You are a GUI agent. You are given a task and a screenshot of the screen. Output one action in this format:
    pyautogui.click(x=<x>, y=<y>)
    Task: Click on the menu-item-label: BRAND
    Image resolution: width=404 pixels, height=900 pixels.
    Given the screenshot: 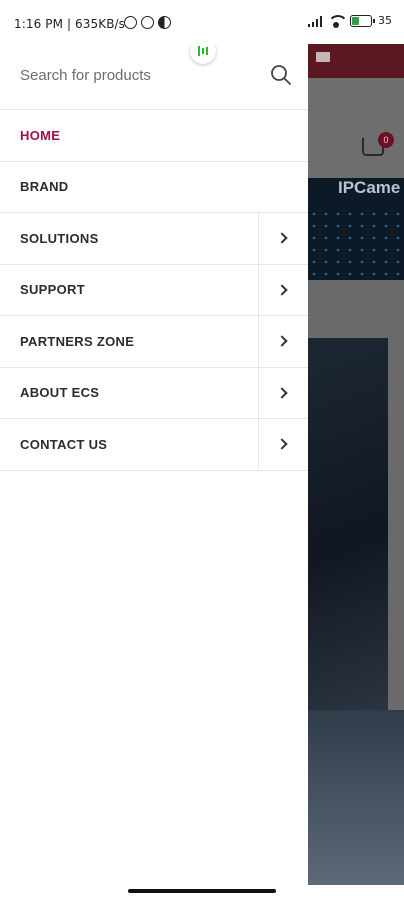 What is the action you would take?
    pyautogui.click(x=44, y=187)
    